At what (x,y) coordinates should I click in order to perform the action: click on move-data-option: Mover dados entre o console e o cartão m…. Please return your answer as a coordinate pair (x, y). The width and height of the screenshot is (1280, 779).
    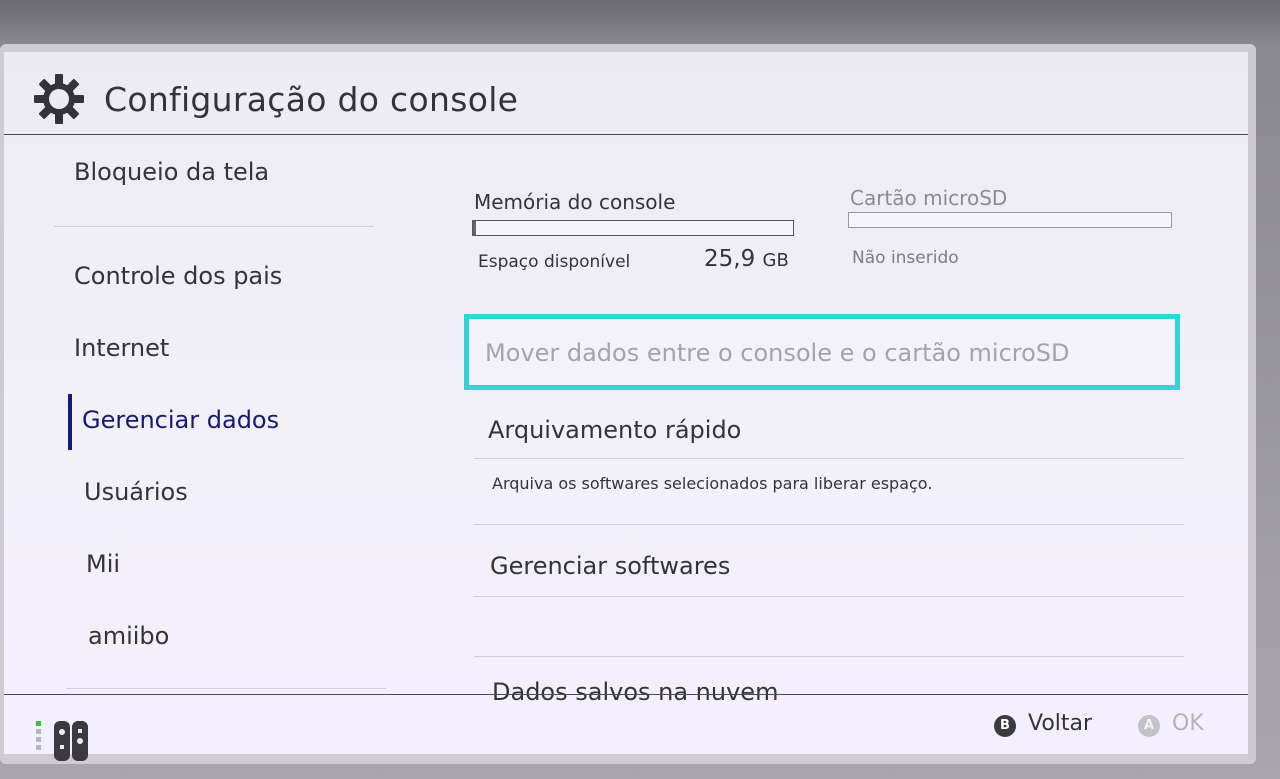
    Looking at the image, I should click on (822, 352).